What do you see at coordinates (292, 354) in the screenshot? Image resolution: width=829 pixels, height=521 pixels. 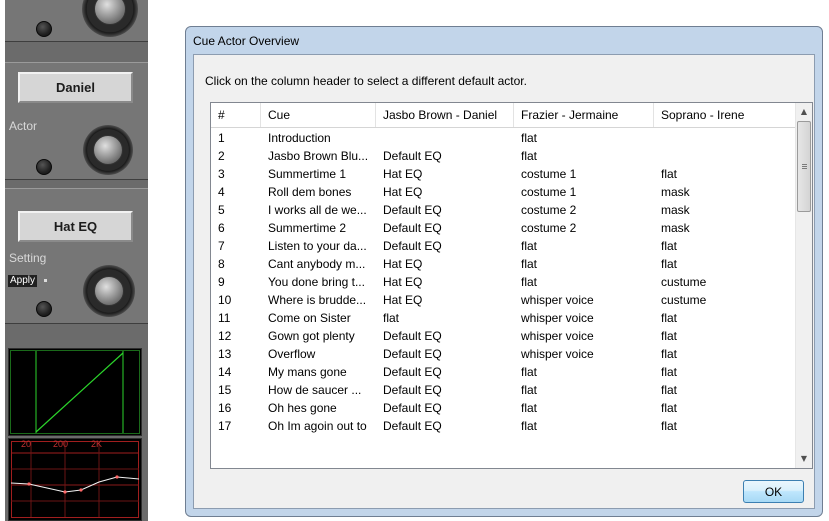 I see `cell-cue: Overflow` at bounding box center [292, 354].